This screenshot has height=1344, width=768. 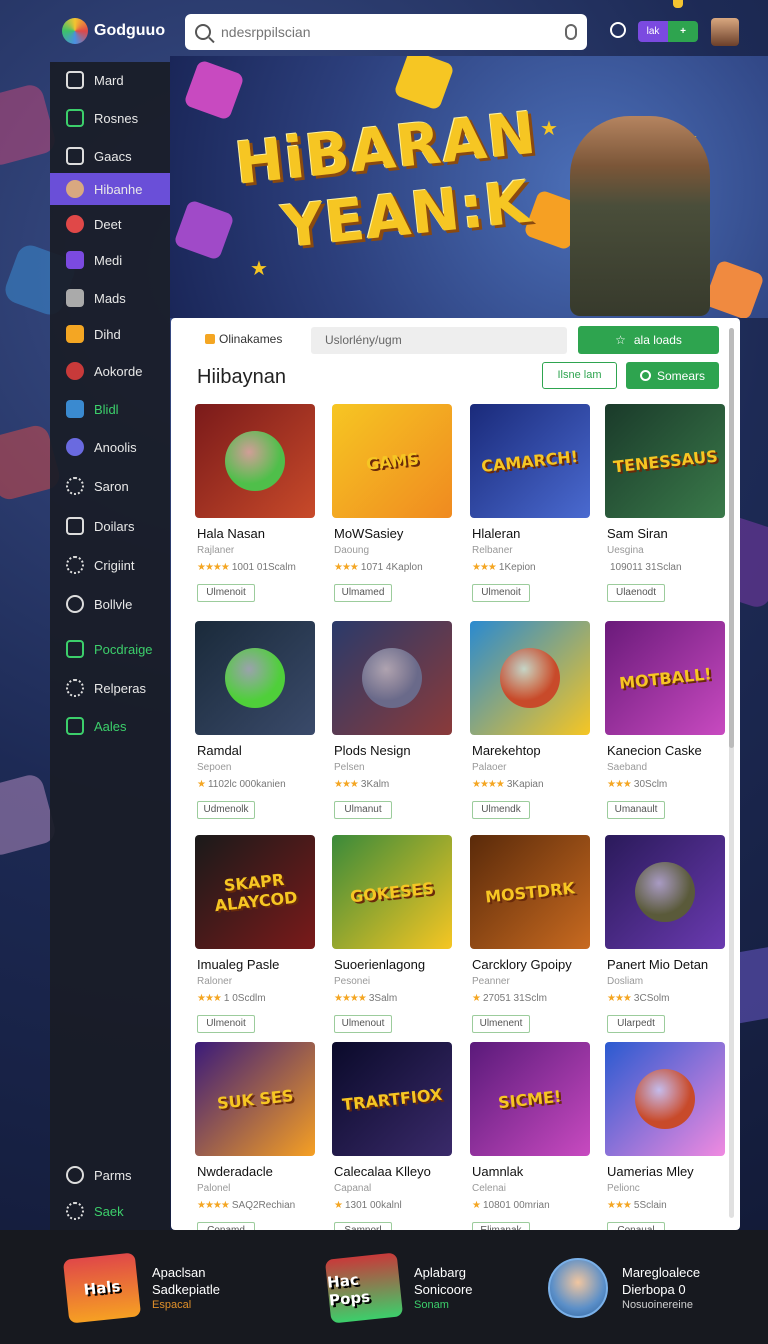 I want to click on game-publisher: Daoung, so click(x=352, y=550).